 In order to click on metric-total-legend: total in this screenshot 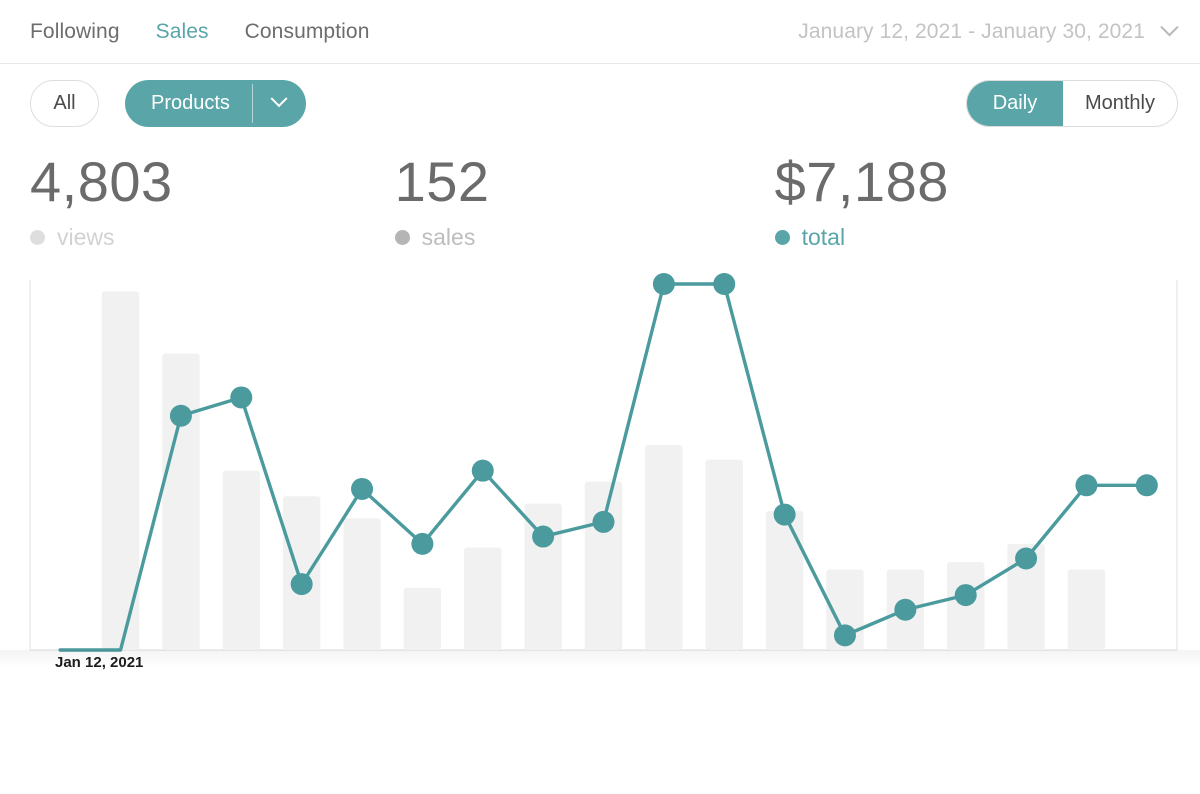, I will do `click(861, 237)`.